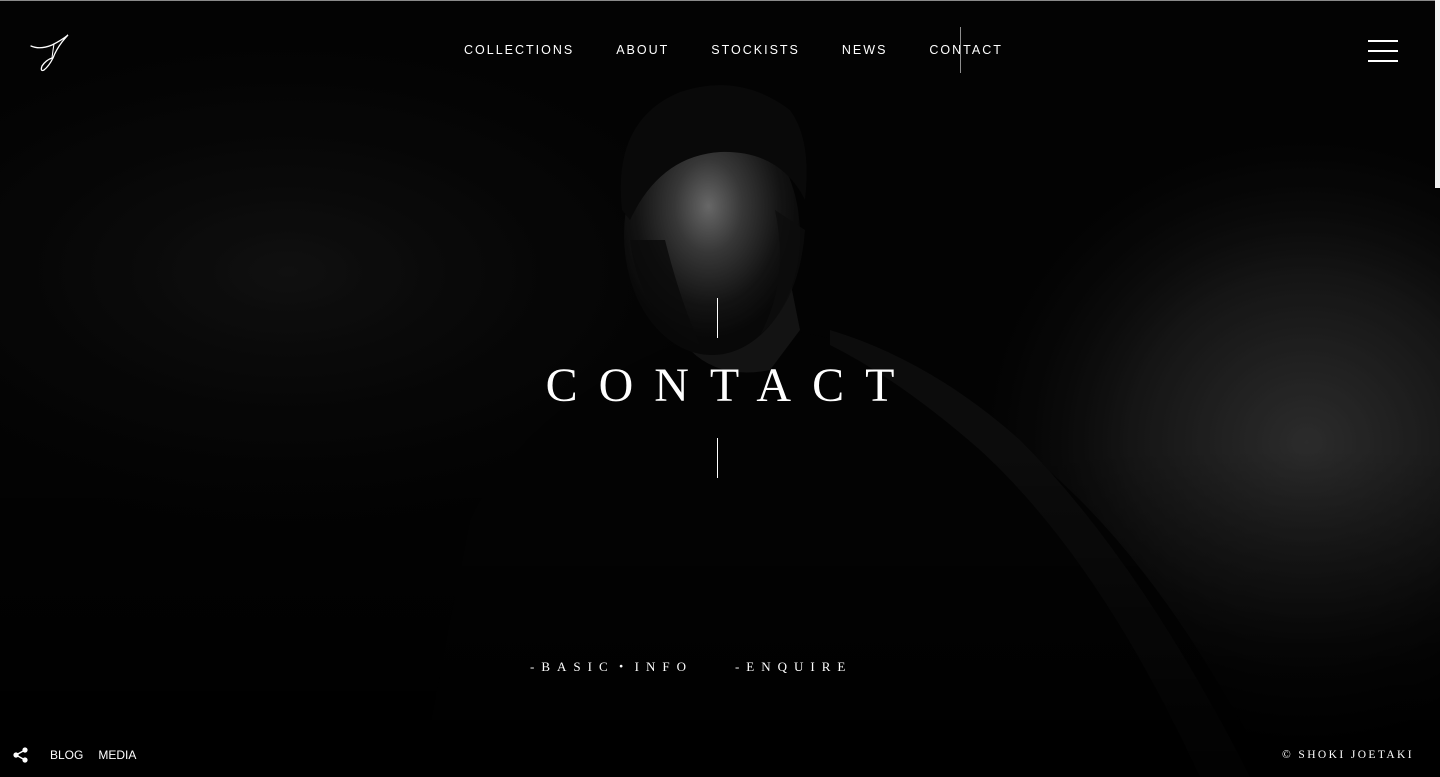 Image resolution: width=1440 pixels, height=777 pixels. What do you see at coordinates (755, 50) in the screenshot?
I see `nav-stockists: STOCKISTS` at bounding box center [755, 50].